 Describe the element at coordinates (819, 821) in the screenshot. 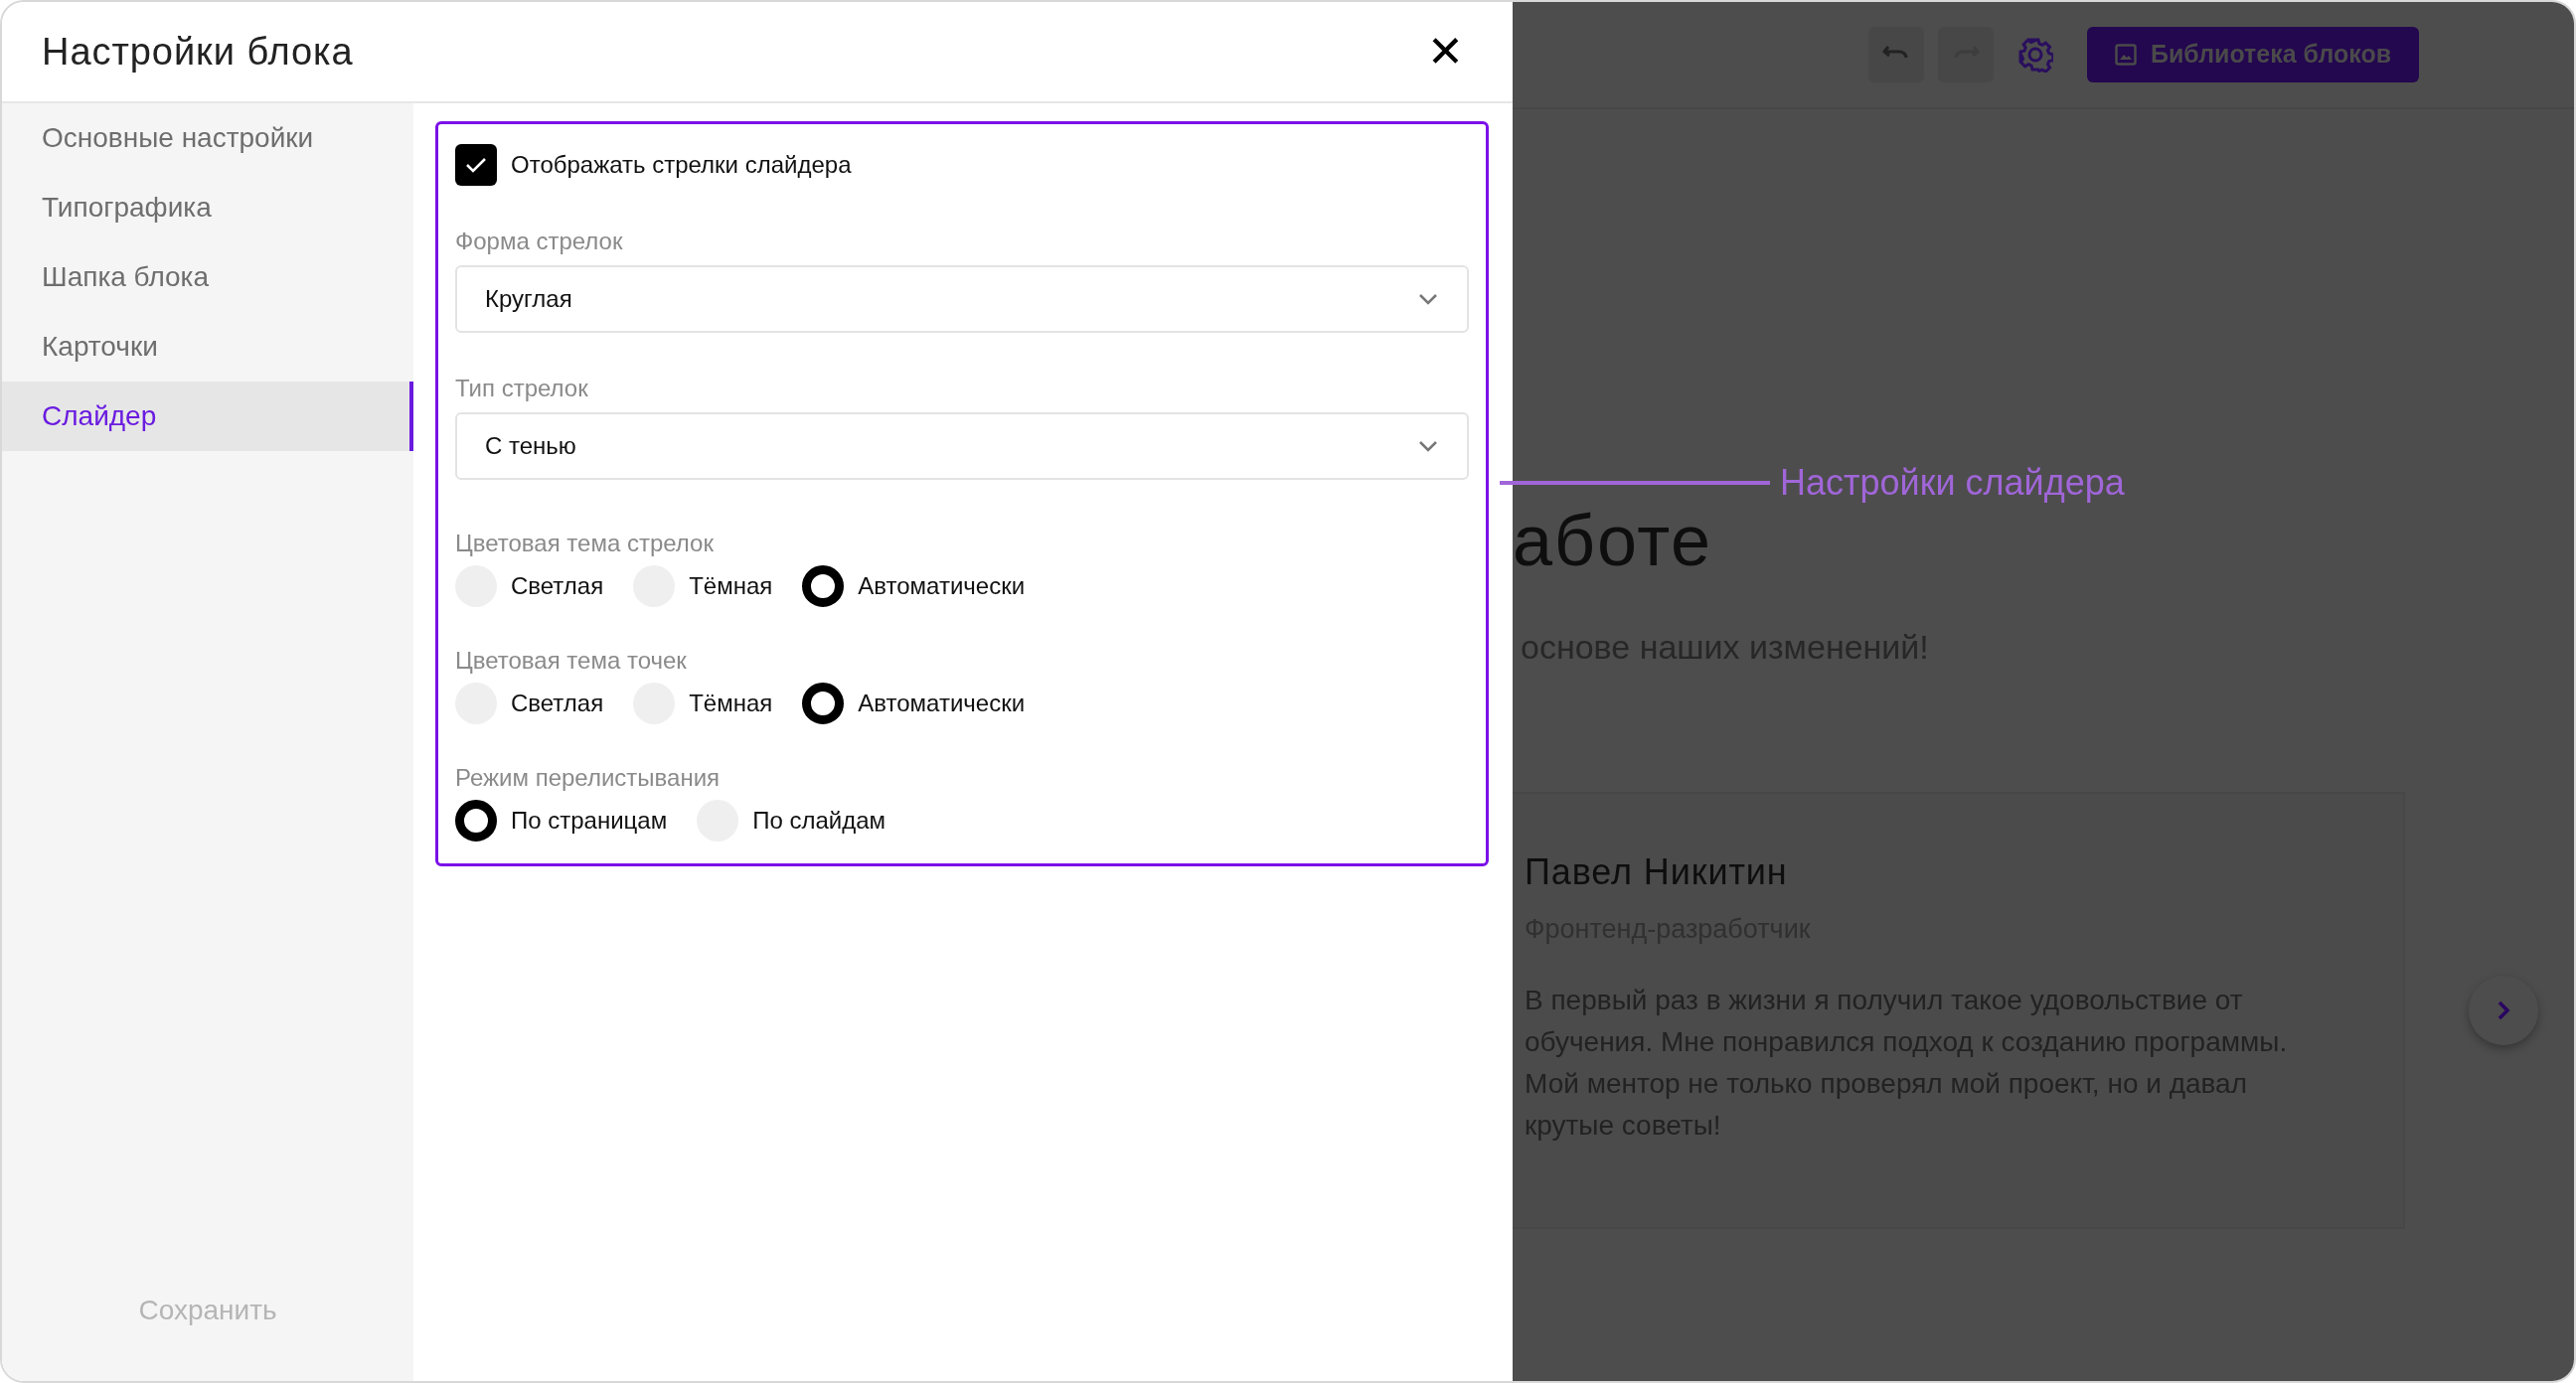

I see `radio-label: По слайдам` at that location.